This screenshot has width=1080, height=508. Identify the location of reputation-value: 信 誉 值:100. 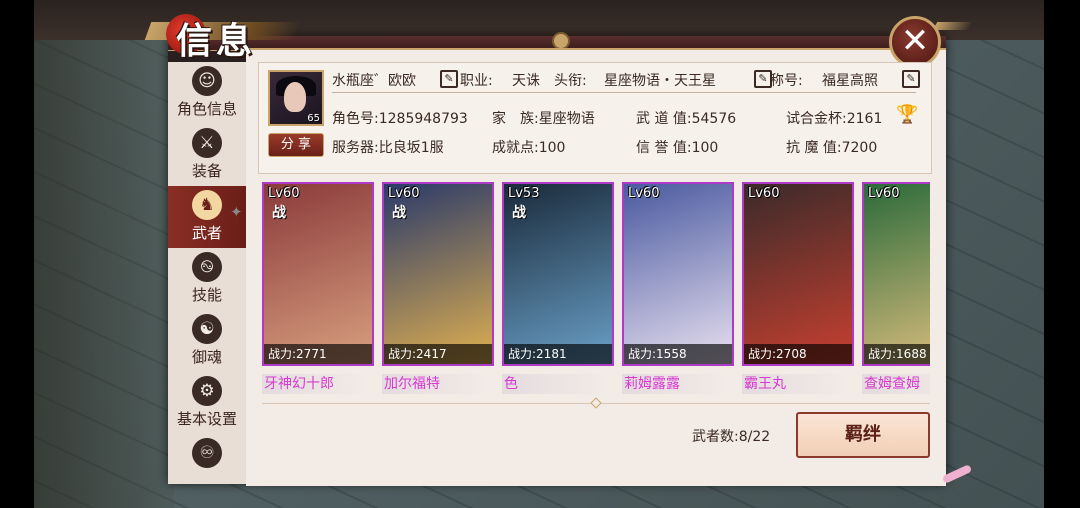
(677, 148).